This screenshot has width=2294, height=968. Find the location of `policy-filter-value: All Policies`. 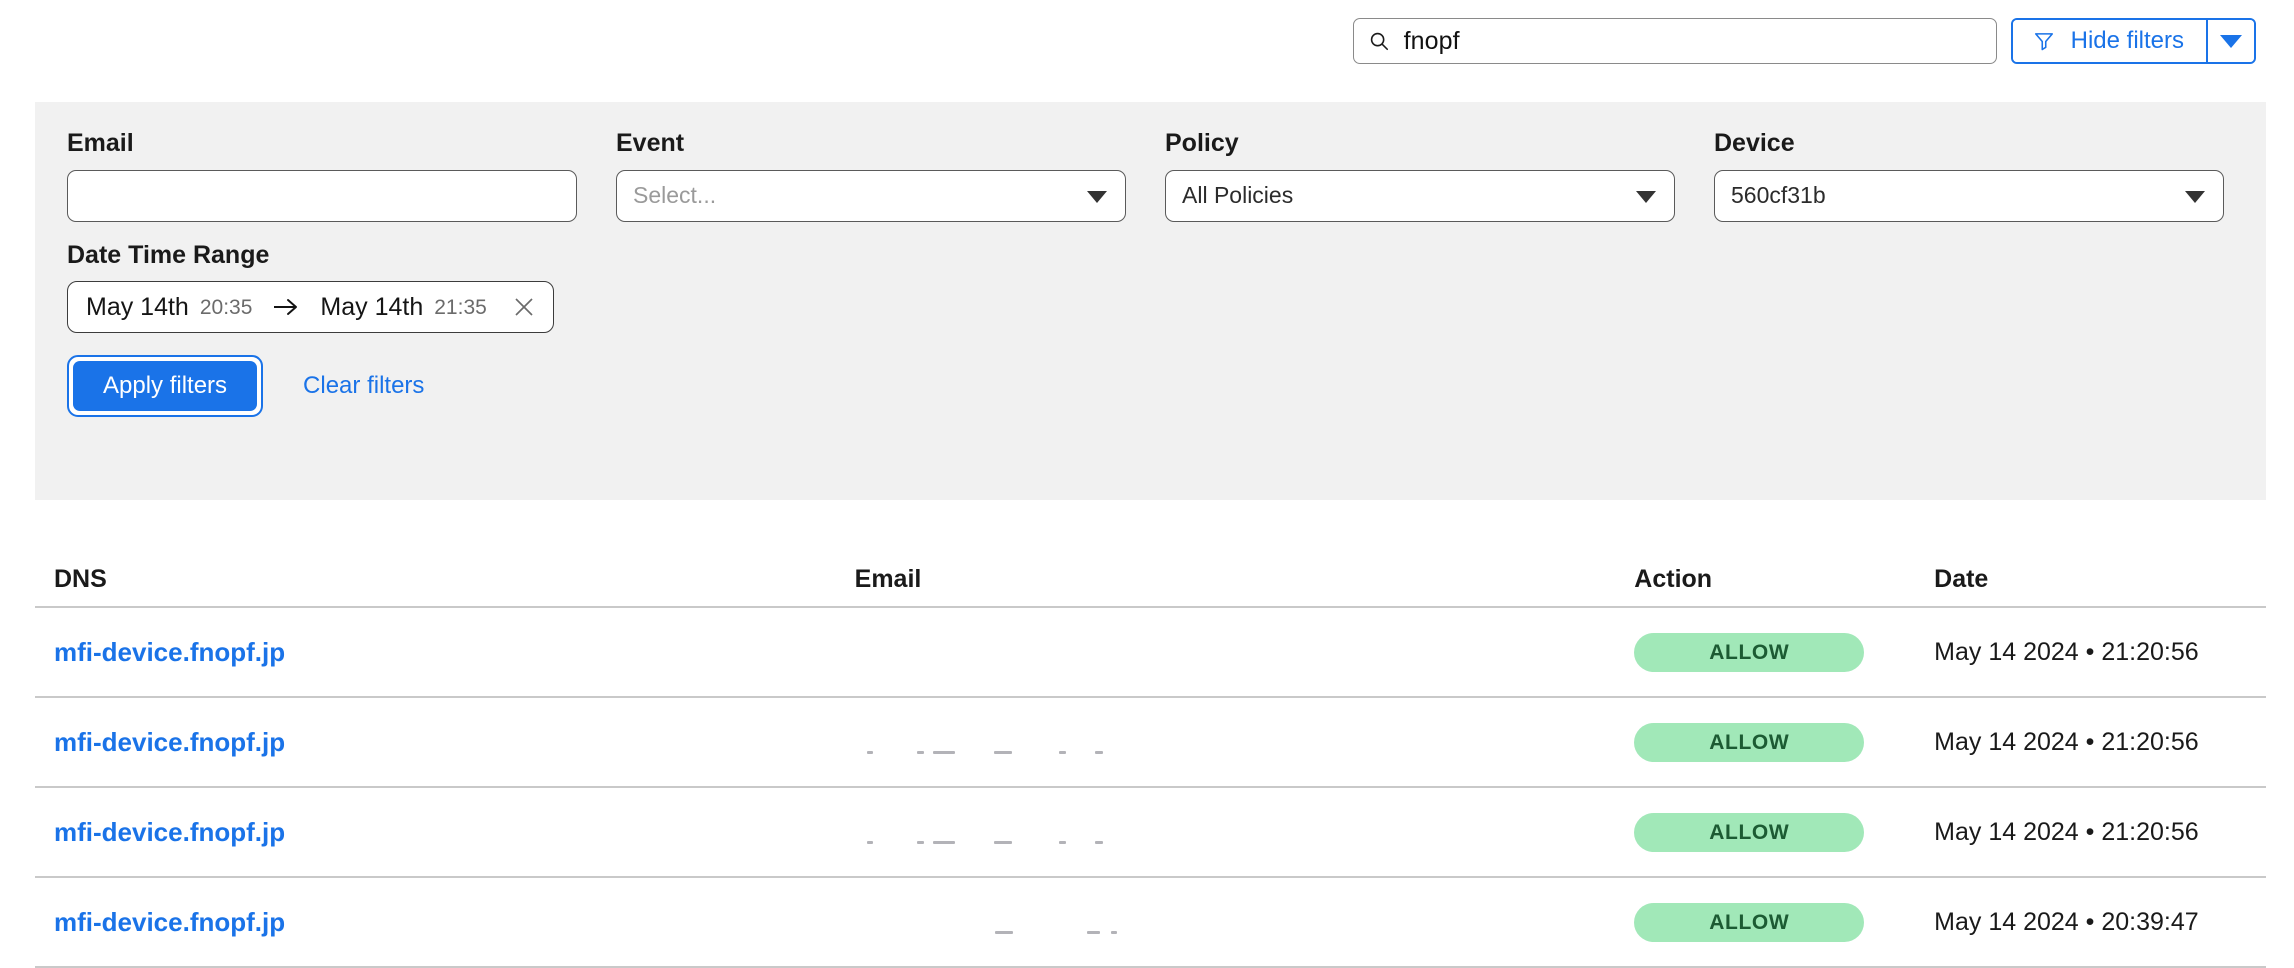

policy-filter-value: All Policies is located at coordinates (1238, 195).